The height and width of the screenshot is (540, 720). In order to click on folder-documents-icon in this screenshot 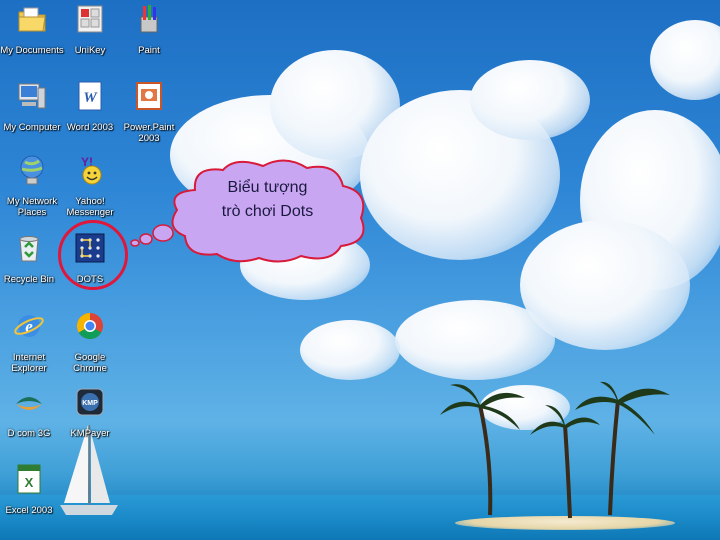, I will do `click(32, 19)`.